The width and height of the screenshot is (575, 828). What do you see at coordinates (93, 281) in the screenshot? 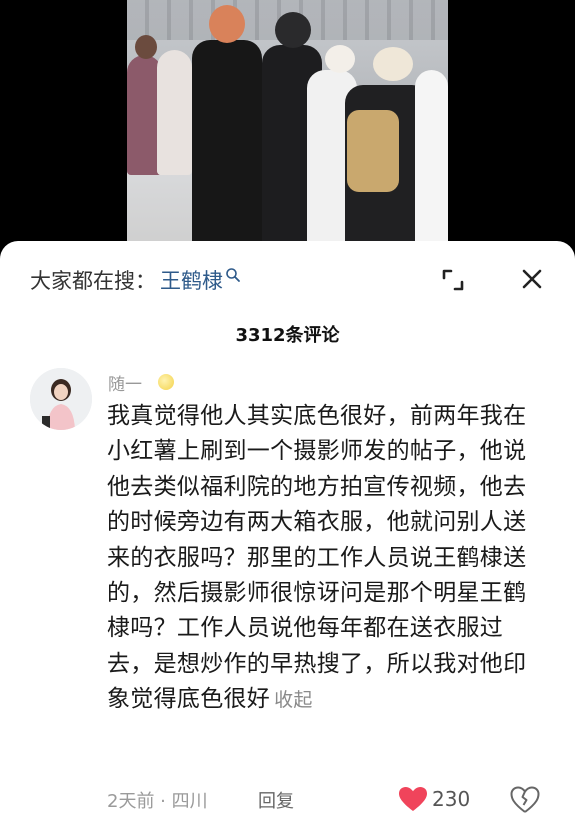
I see `search-prefix-label: 大家都在搜：` at bounding box center [93, 281].